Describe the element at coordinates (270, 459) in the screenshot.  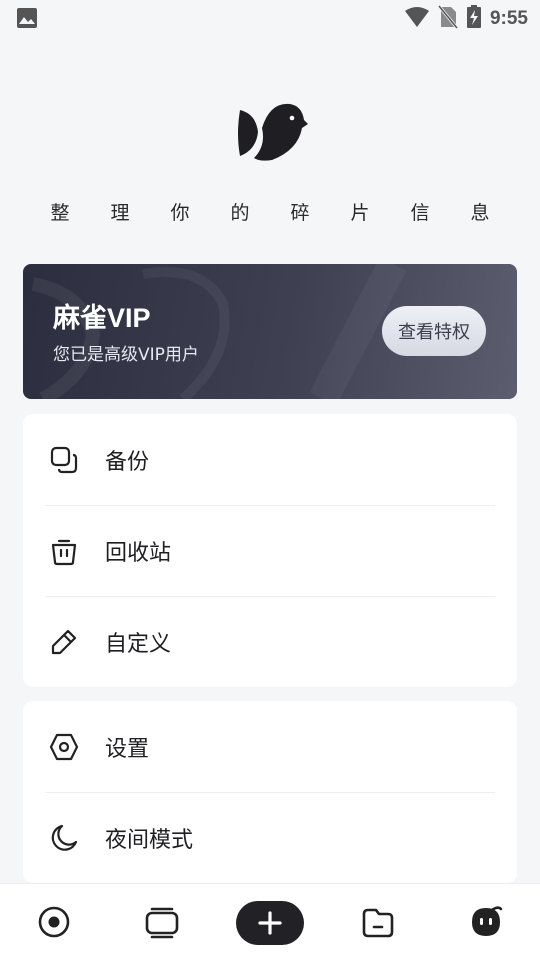
I see `menu-item-backup: 备份` at that location.